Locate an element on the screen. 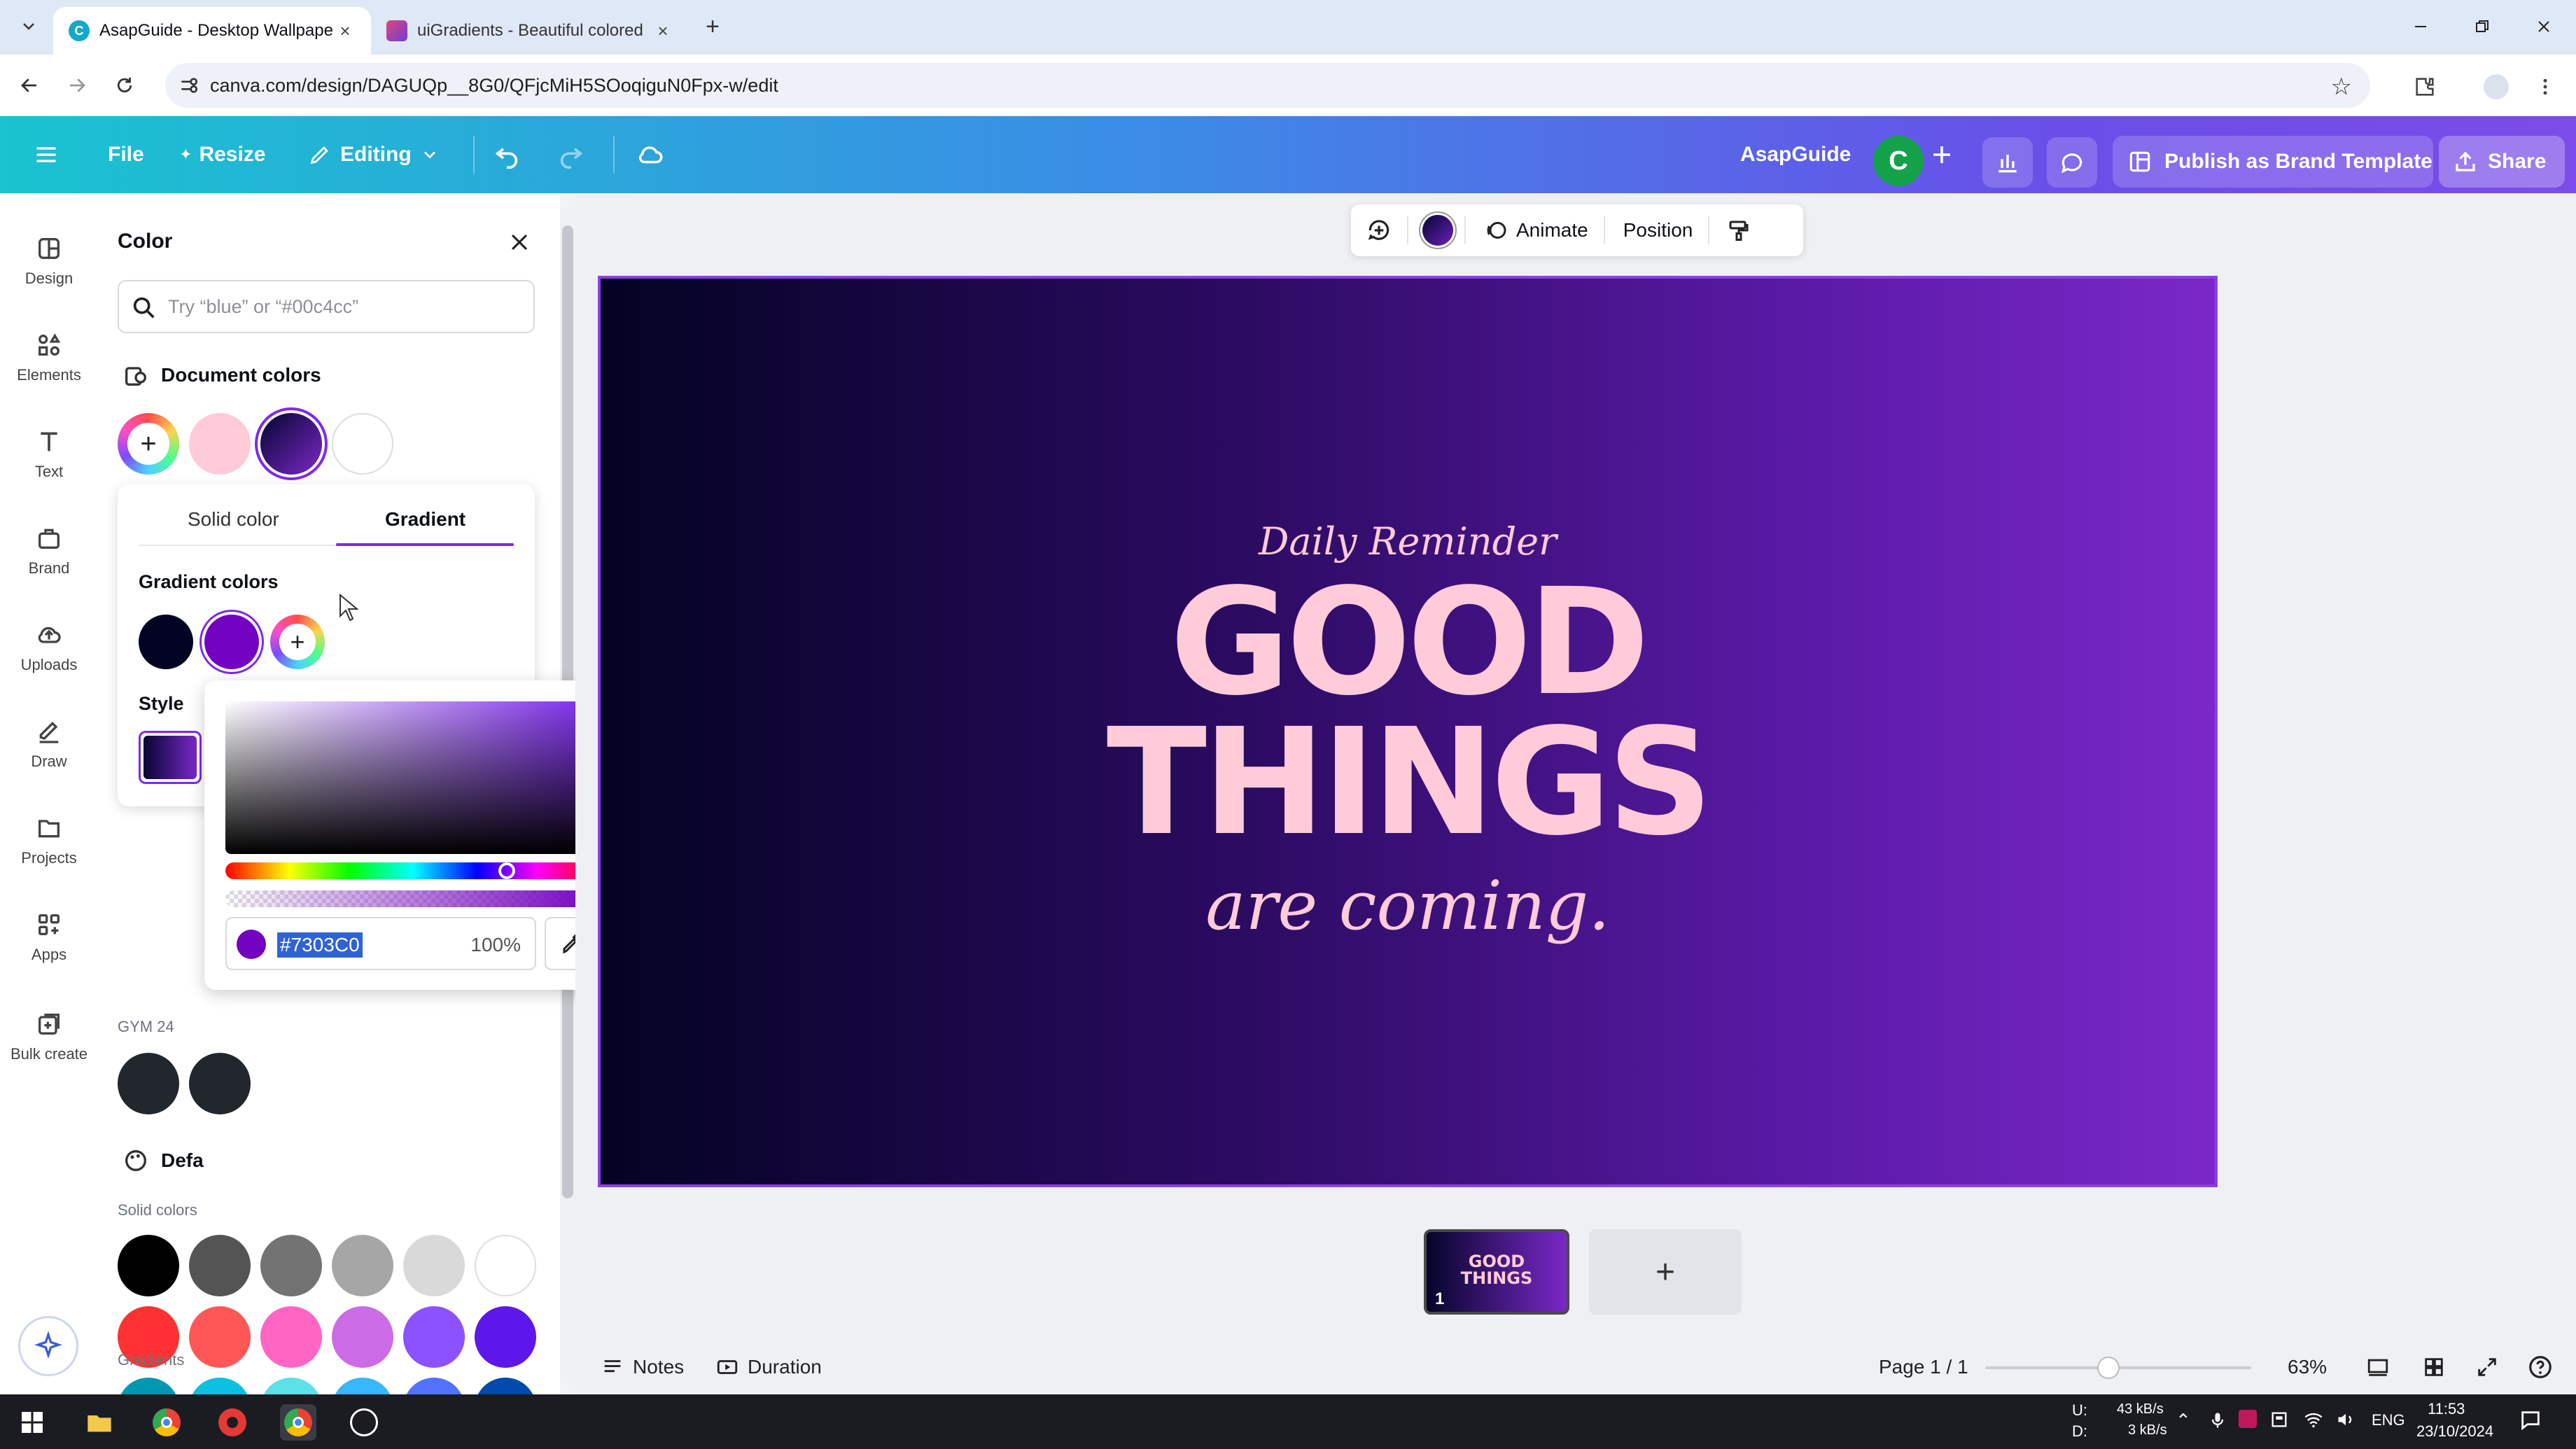 The image size is (2576, 1449). main-menu-icon is located at coordinates (46, 155).